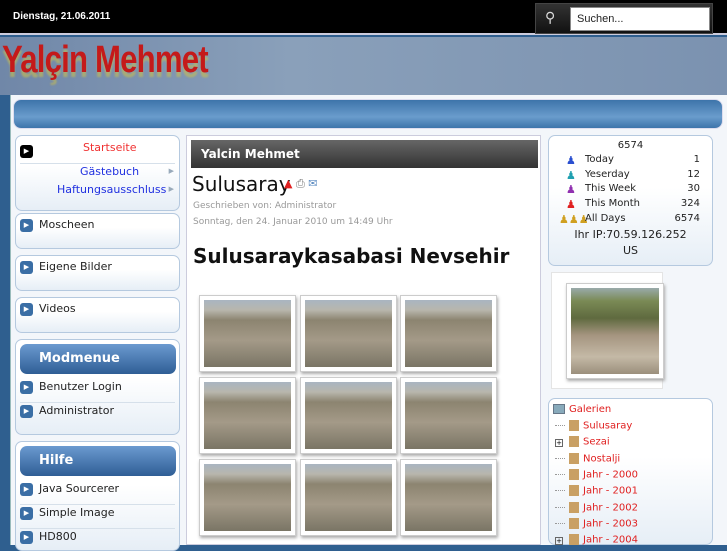  I want to click on menu-label: Moscheen, so click(66, 224).